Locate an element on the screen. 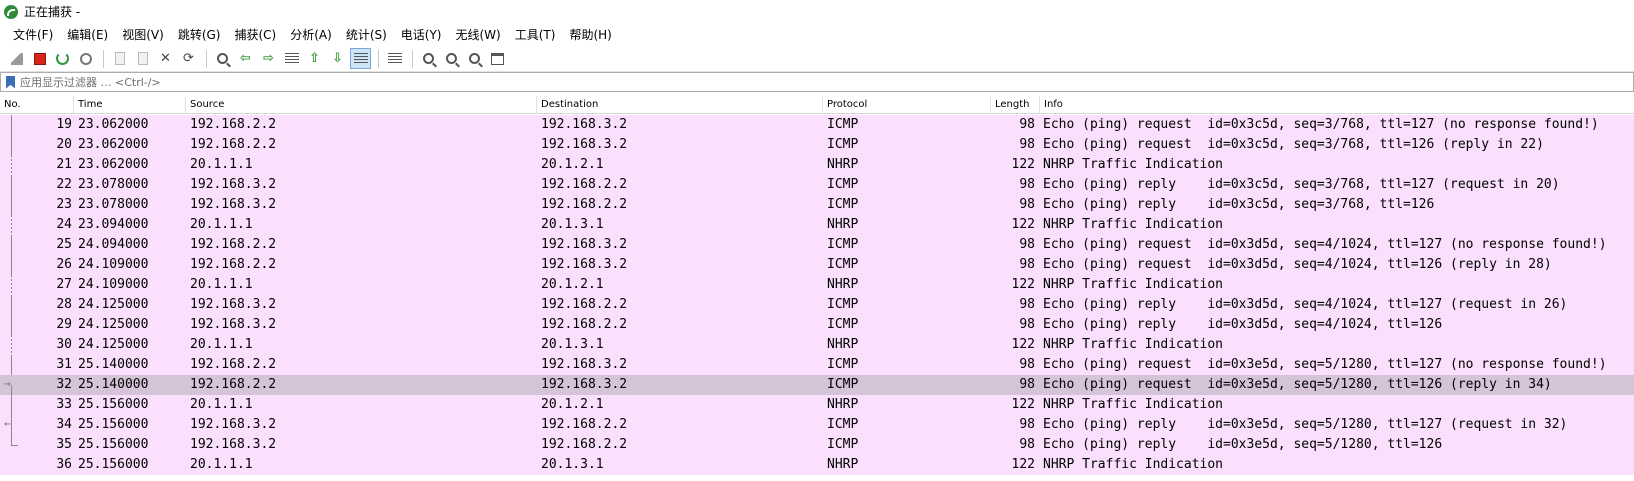 The image size is (1634, 481). title-bar: 正在捕获 - is located at coordinates (817, 11).